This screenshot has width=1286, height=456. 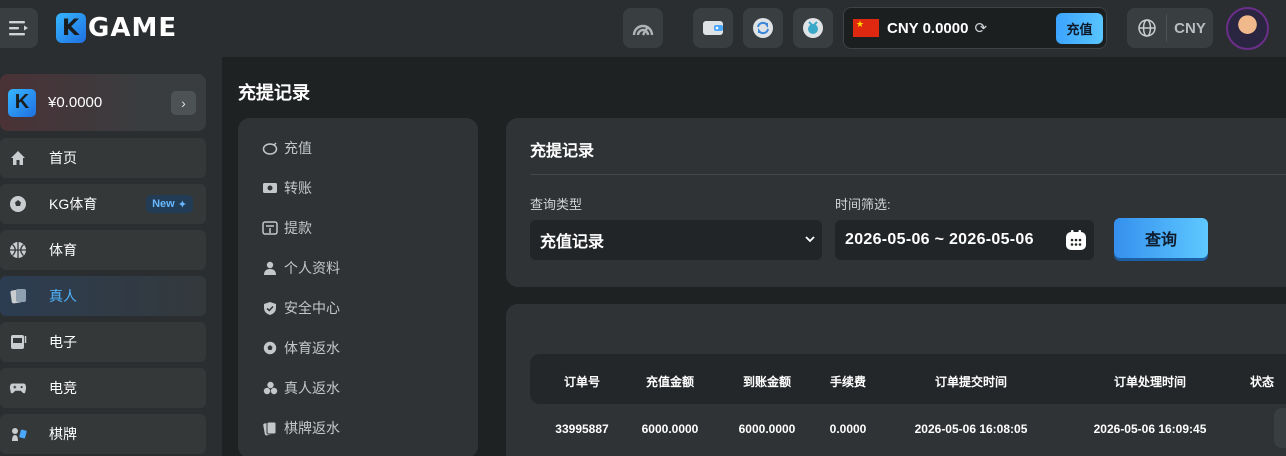 What do you see at coordinates (582, 382) in the screenshot?
I see `column-header: 订单号` at bounding box center [582, 382].